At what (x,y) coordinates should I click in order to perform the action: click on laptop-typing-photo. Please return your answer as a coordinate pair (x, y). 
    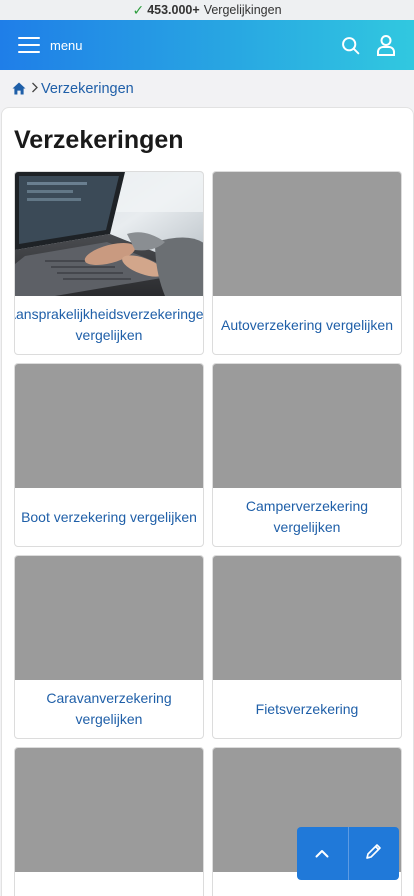
    Looking at the image, I should click on (109, 234).